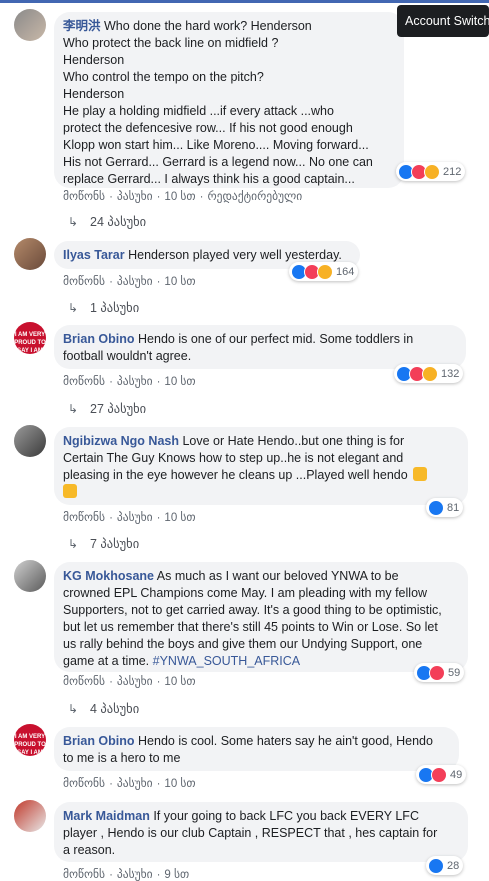  I want to click on comment-actions: მოწონს · პასუხი · 10 სთ · რედაქტირებული, so click(182, 196).